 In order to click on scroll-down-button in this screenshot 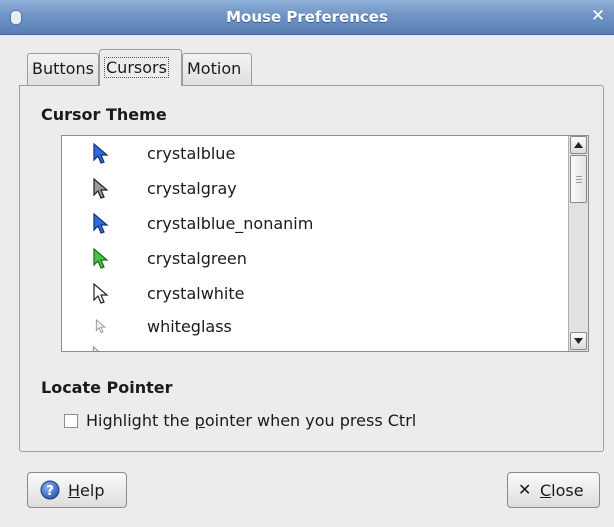, I will do `click(578, 341)`.